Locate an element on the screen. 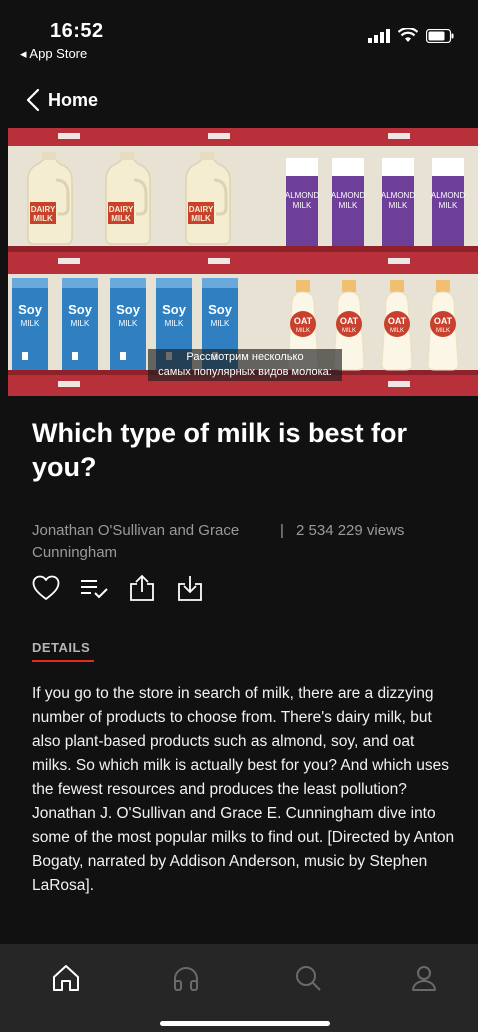 The width and height of the screenshot is (478, 1032). battery-icon is located at coordinates (440, 35).